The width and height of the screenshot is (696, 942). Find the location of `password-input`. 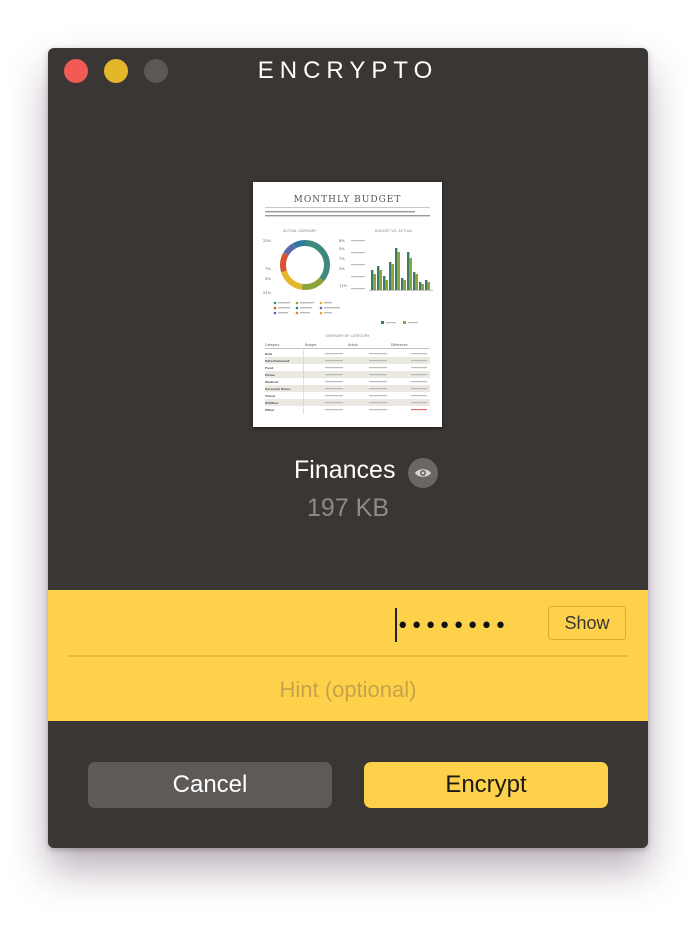

password-input is located at coordinates (298, 626).